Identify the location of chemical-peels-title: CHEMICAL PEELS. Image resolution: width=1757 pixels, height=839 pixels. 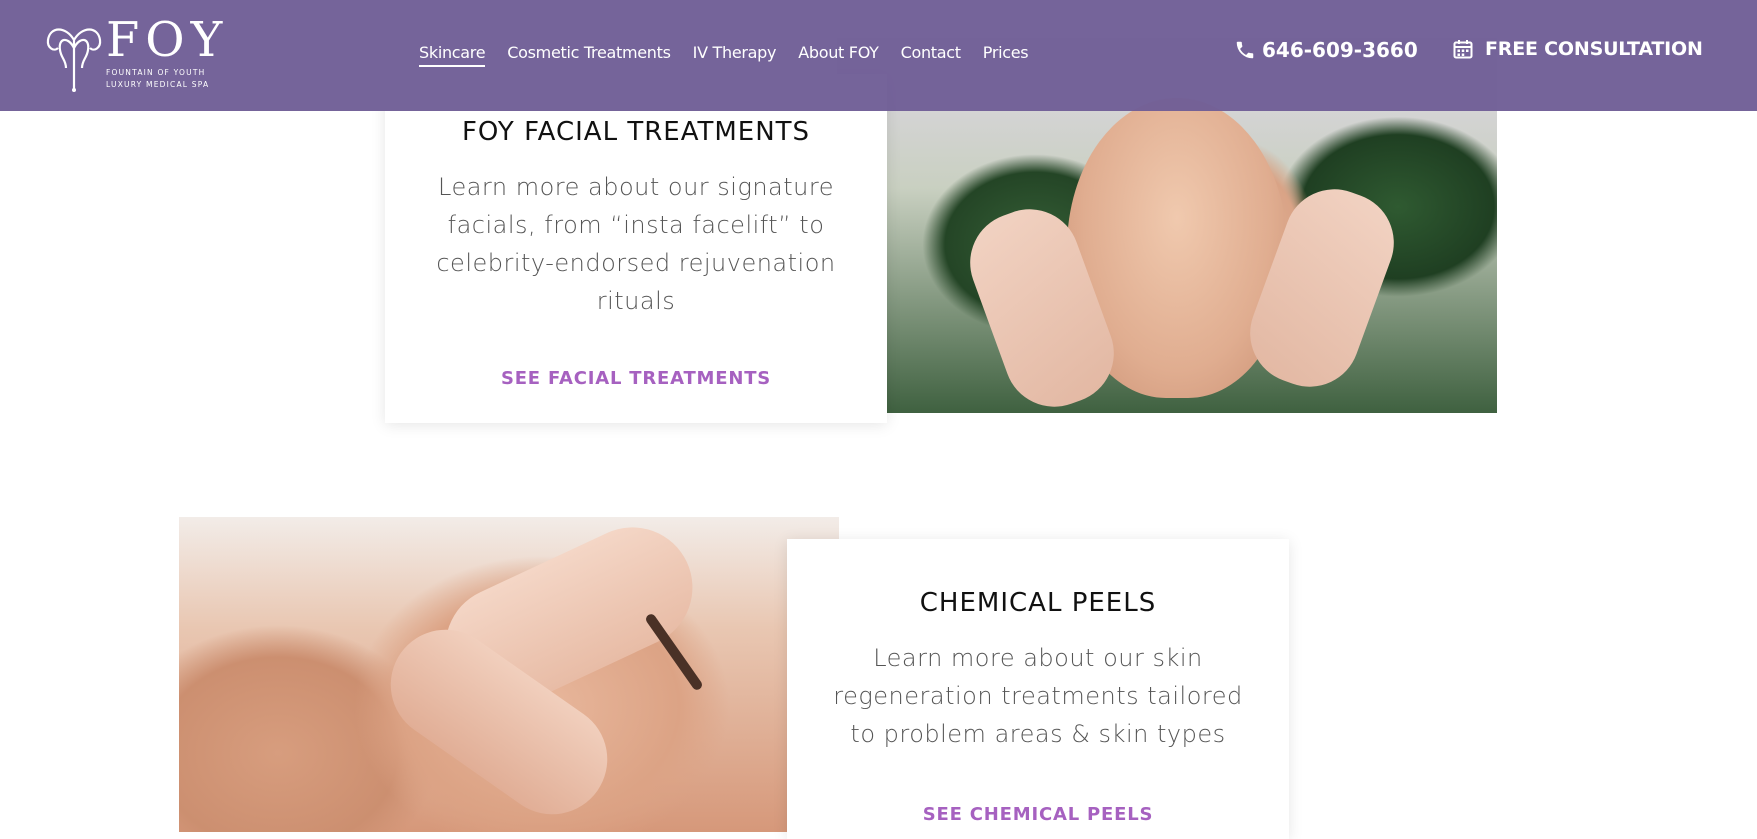
(1038, 603).